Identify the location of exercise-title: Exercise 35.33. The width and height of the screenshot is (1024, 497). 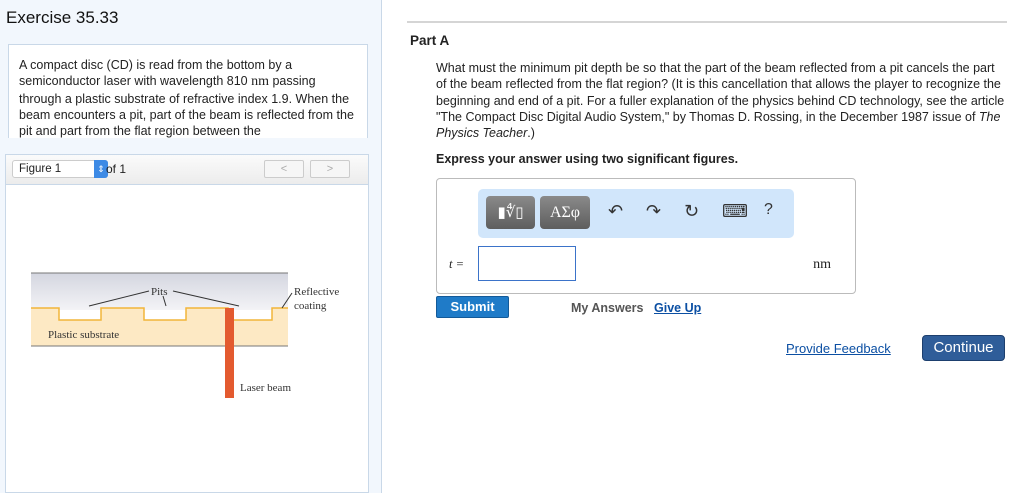
(62, 17).